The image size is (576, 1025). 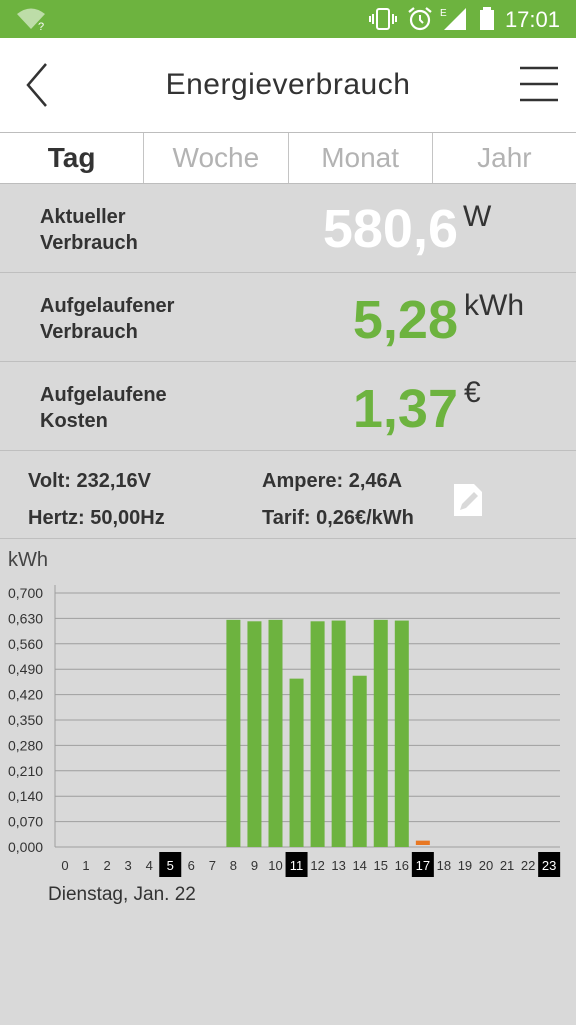 I want to click on x-tick-label: 14, so click(x=359, y=865).